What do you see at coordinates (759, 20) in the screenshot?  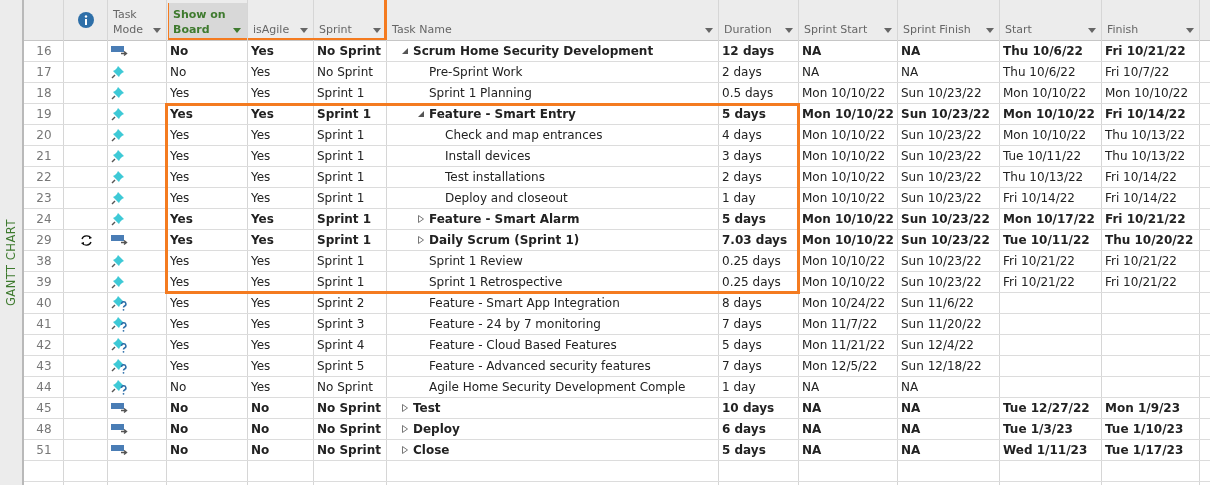 I see `column-header: Duration` at bounding box center [759, 20].